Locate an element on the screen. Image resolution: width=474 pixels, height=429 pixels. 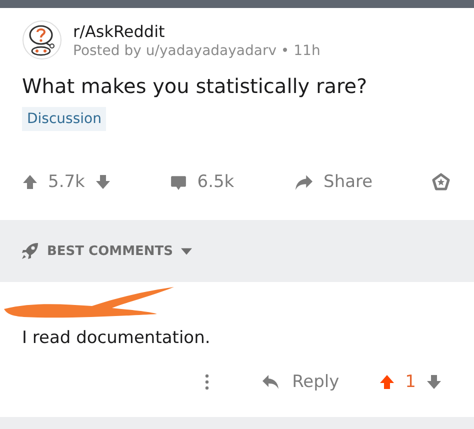
subreddit-name: r/AskReddit is located at coordinates (196, 31).